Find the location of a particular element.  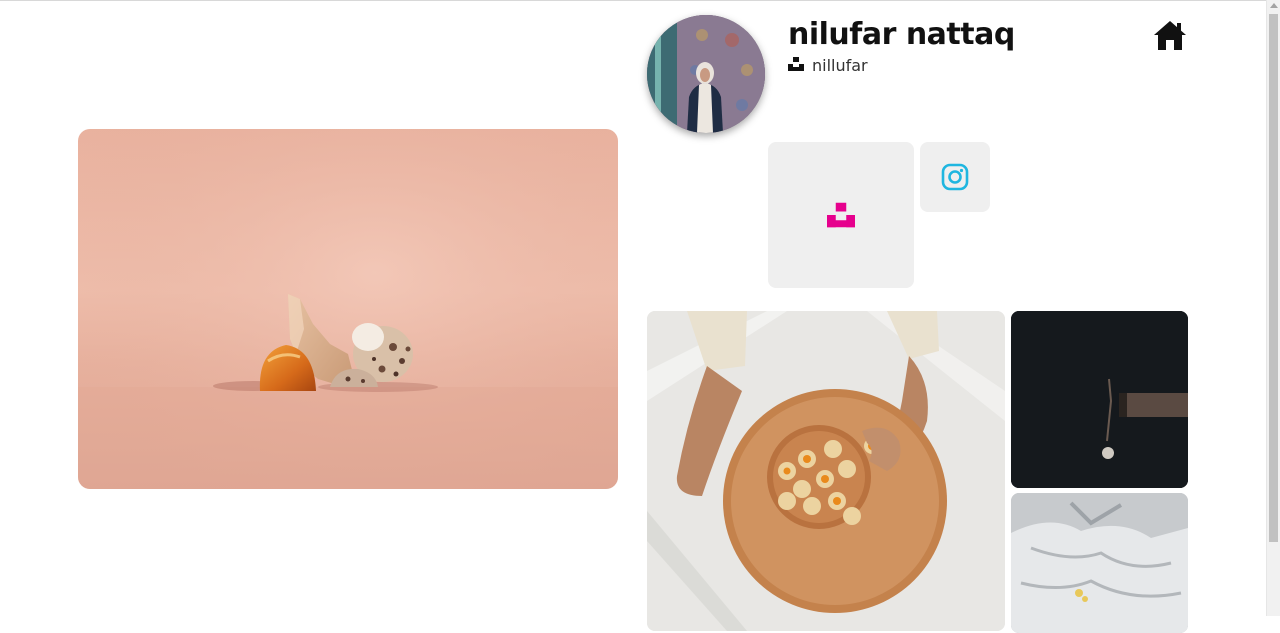

instagram-icon is located at coordinates (955, 177).